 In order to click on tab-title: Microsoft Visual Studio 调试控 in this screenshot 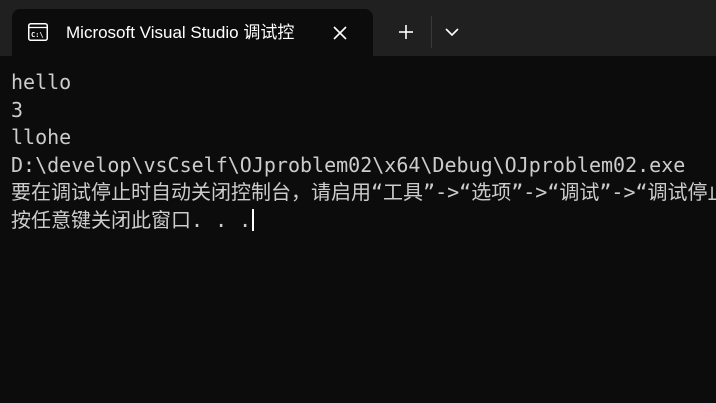, I will do `click(180, 32)`.